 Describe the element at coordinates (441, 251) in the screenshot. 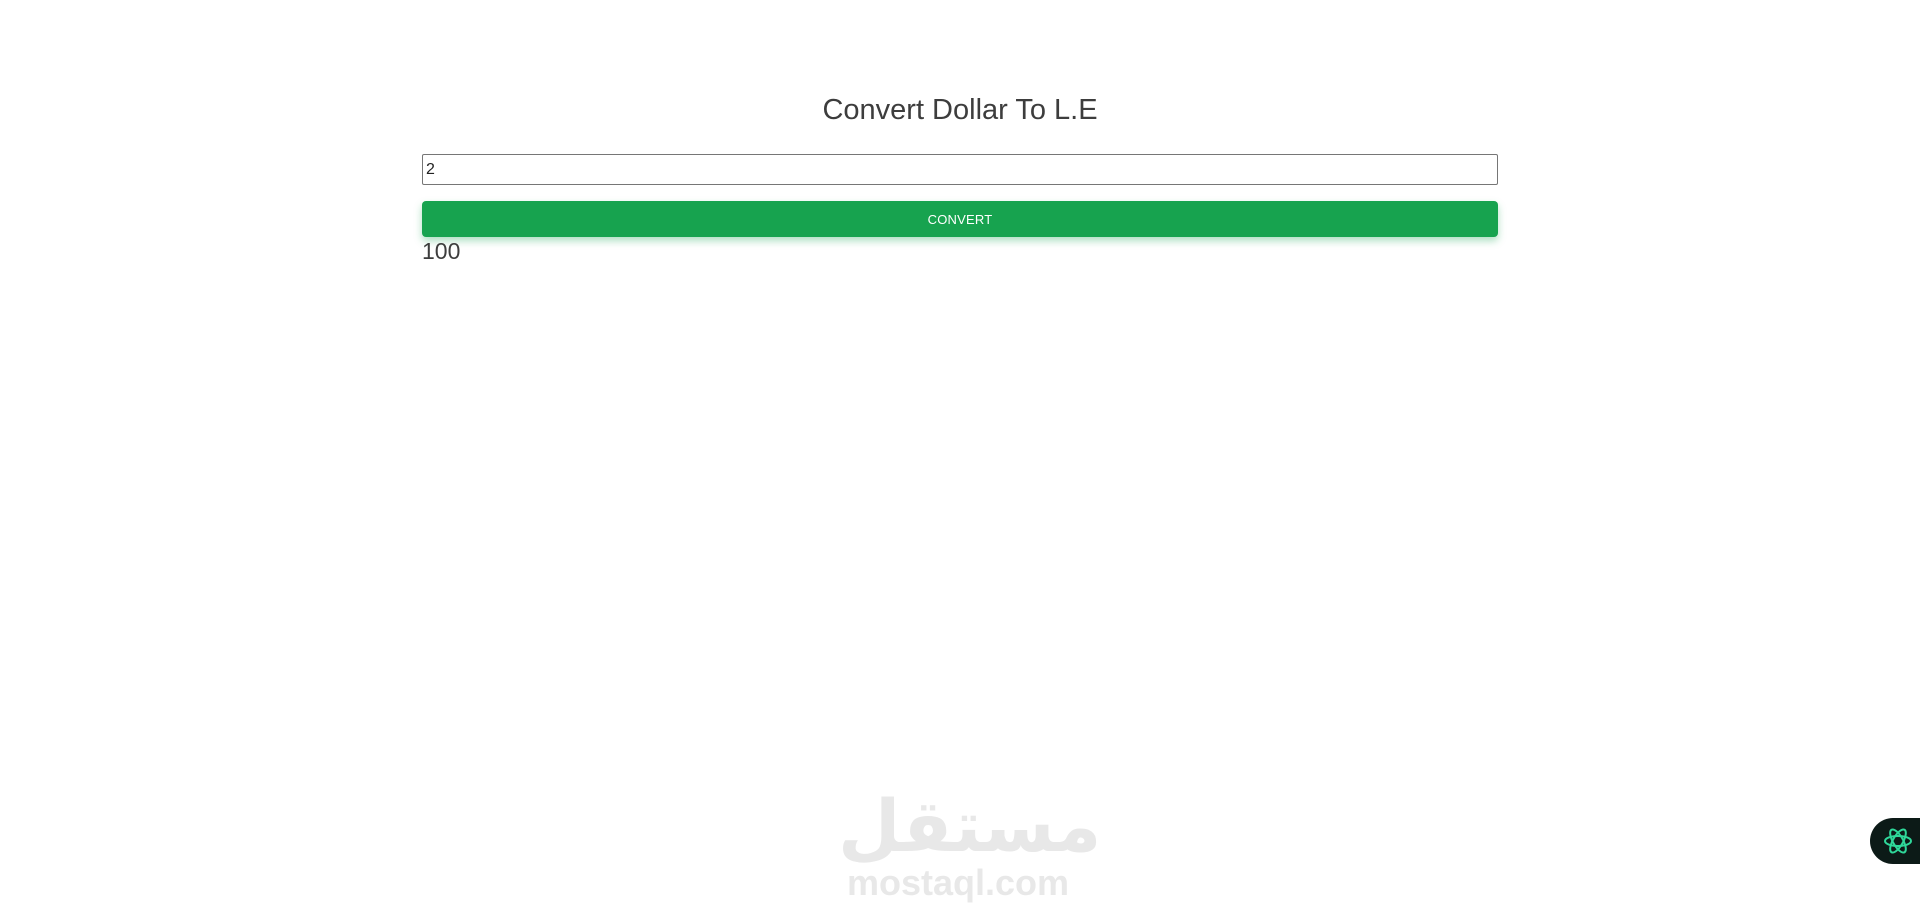

I see `conversion-result: 100` at that location.